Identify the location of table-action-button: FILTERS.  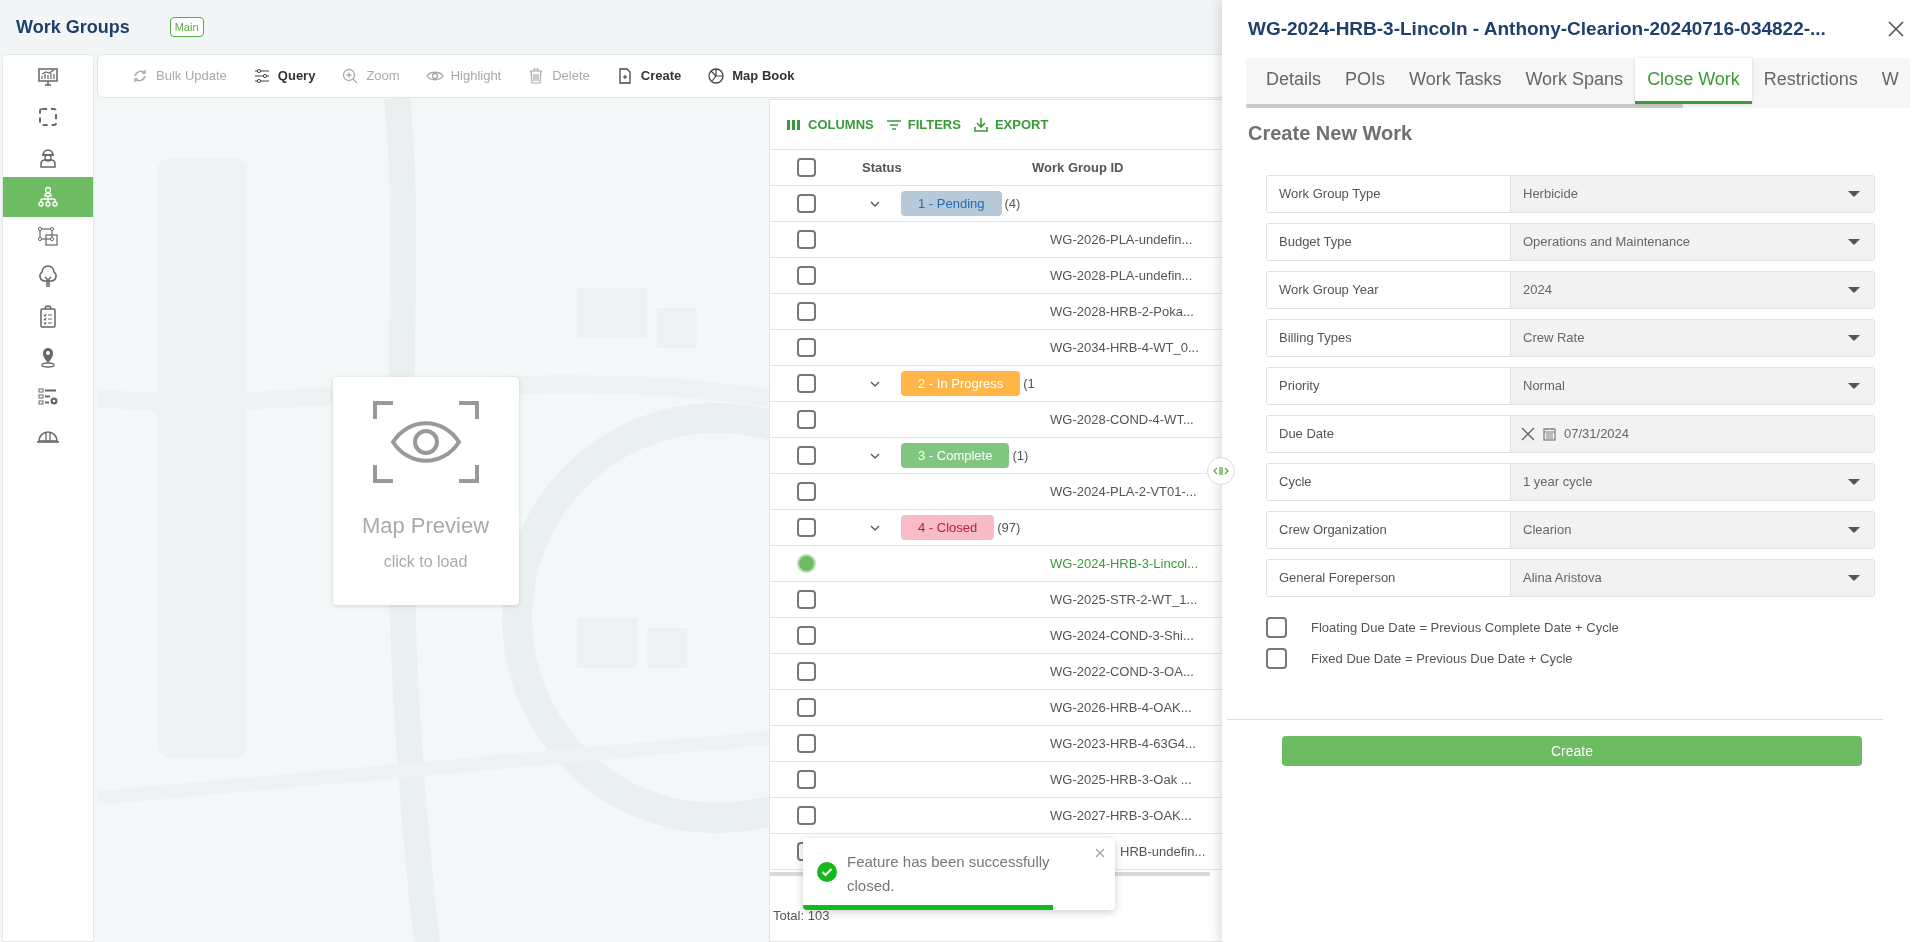
(923, 124).